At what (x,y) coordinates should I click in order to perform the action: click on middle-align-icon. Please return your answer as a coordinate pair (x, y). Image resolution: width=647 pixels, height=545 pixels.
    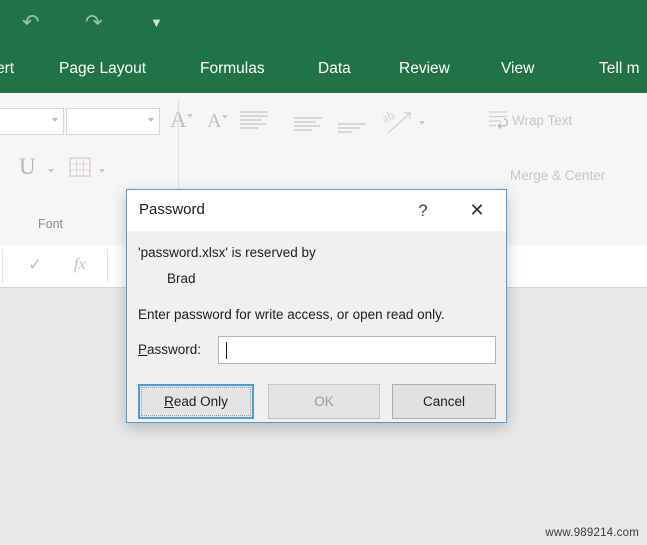
    Looking at the image, I should click on (308, 125).